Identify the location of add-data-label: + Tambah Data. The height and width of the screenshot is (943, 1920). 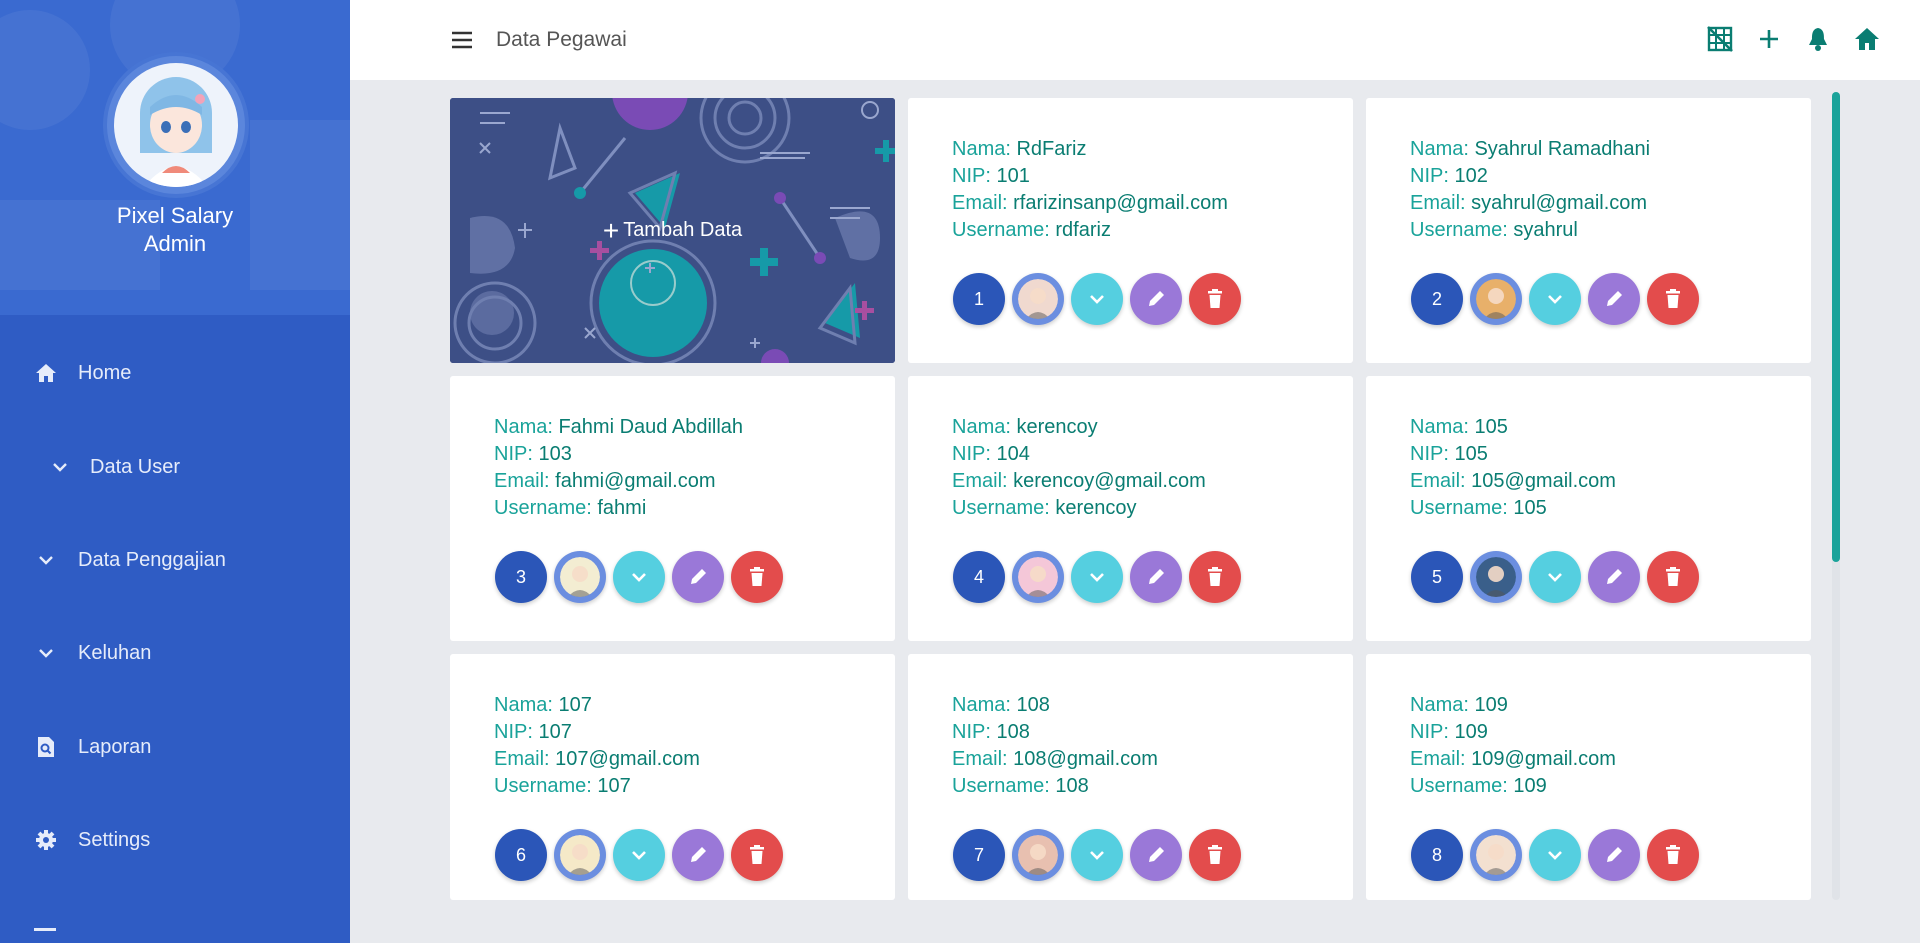
(672, 230).